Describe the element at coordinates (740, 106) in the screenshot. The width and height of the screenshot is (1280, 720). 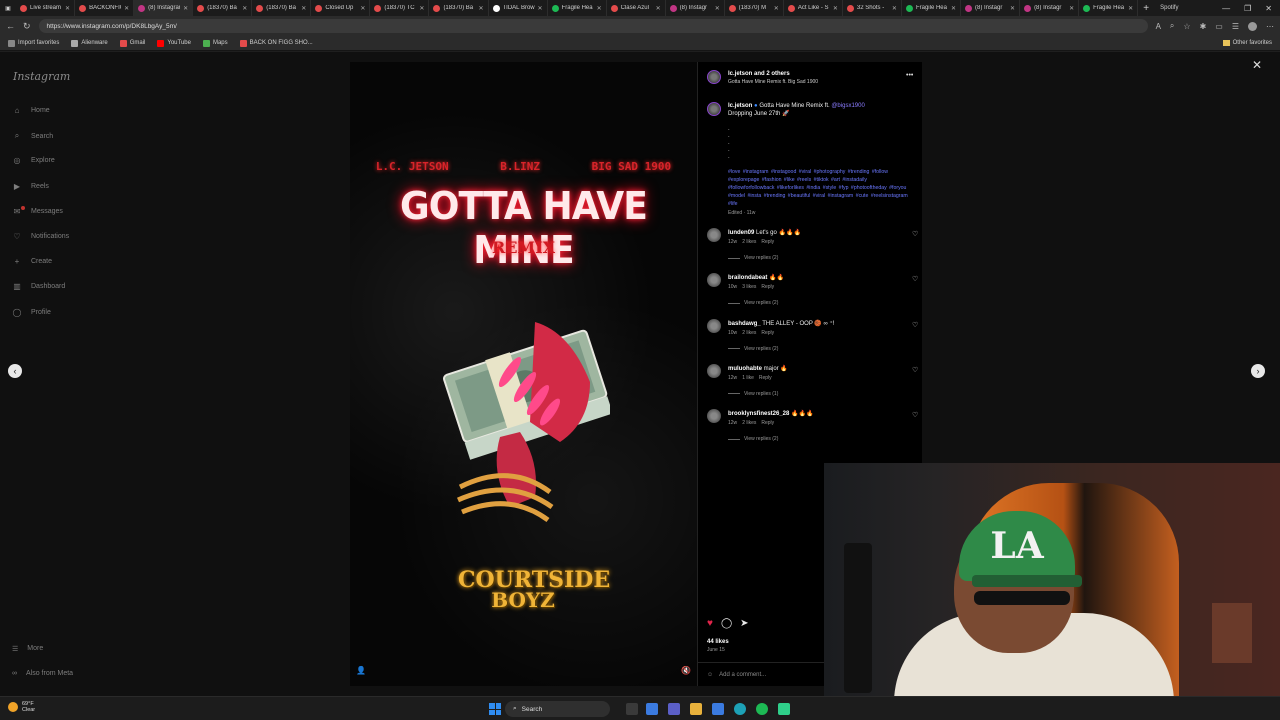
I see `caption-username: lc.jetson` at that location.